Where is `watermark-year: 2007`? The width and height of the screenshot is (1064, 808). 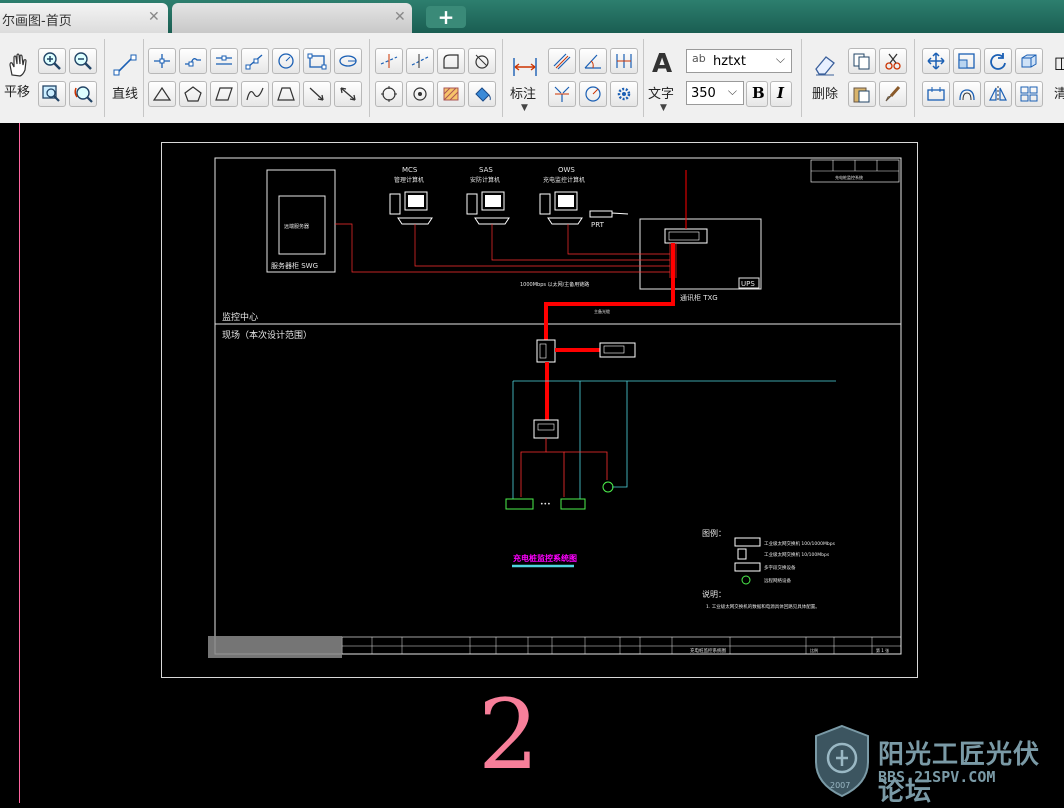
watermark-year: 2007 is located at coordinates (840, 785).